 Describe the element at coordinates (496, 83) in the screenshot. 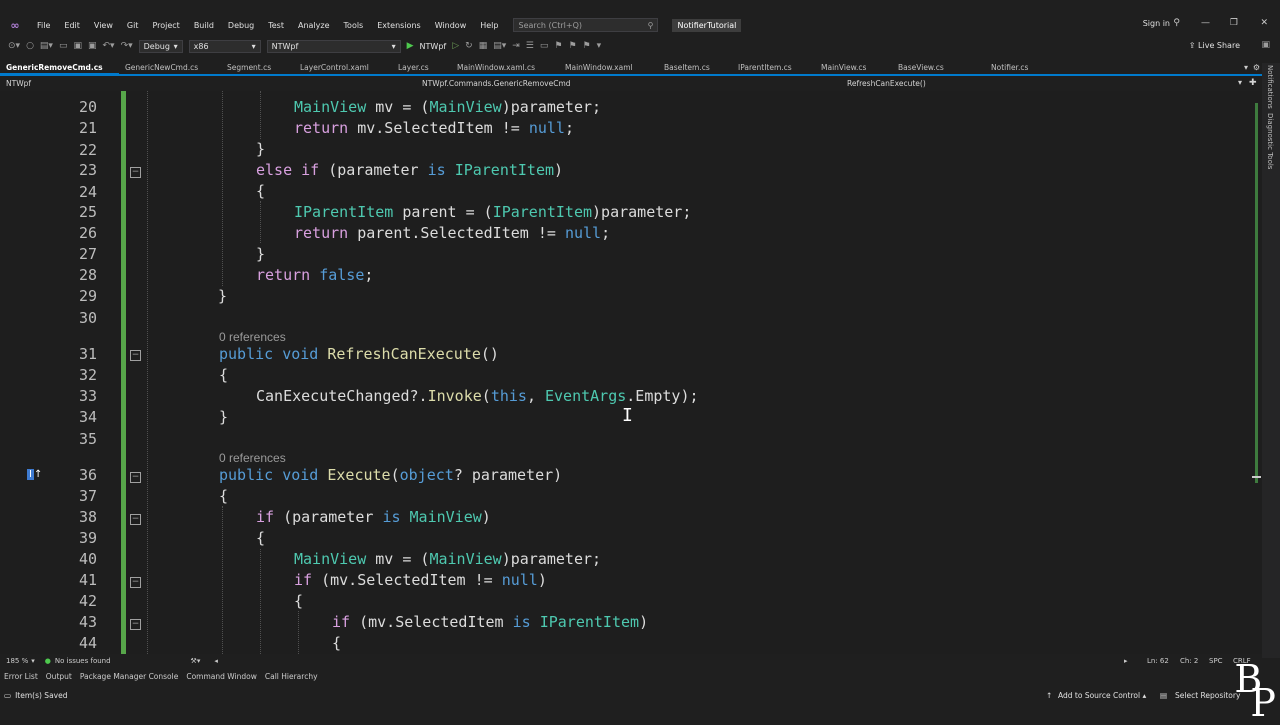

I see `nav-type-dropdown: NTWpf.Commands.GenericRemoveCmd` at that location.